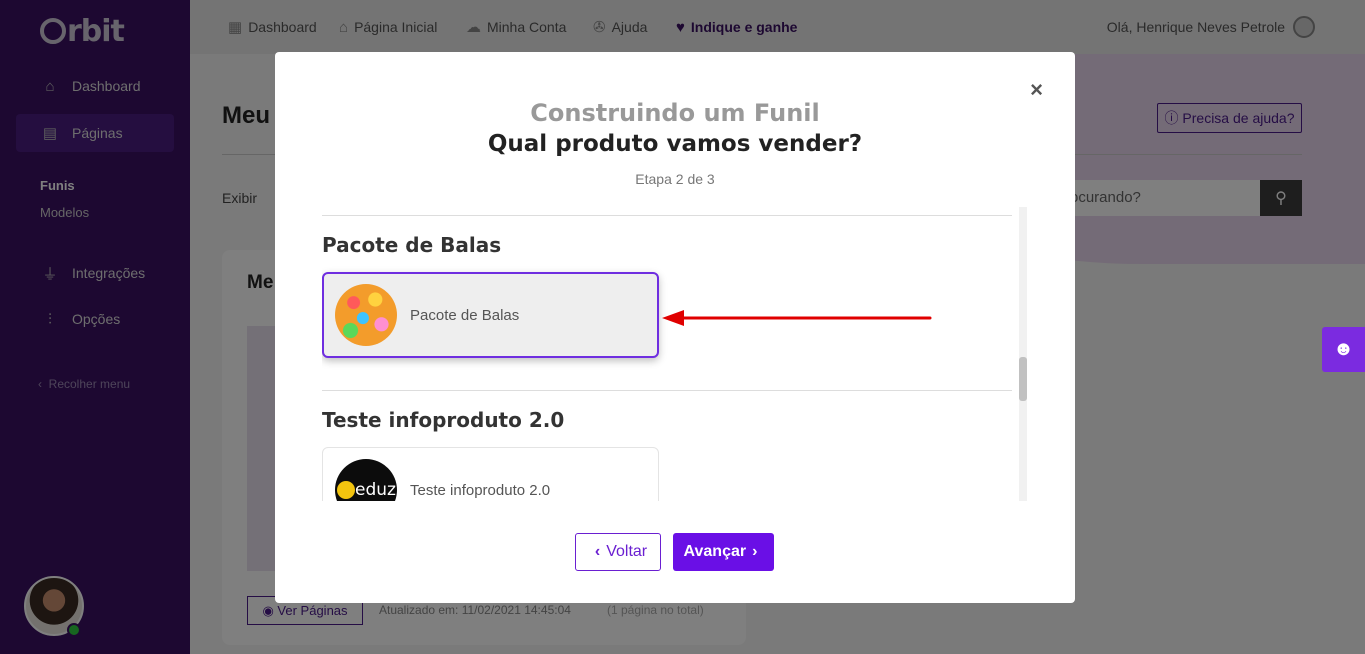 This screenshot has width=1365, height=654. What do you see at coordinates (1023, 379) in the screenshot?
I see `scrollbar-thumb` at bounding box center [1023, 379].